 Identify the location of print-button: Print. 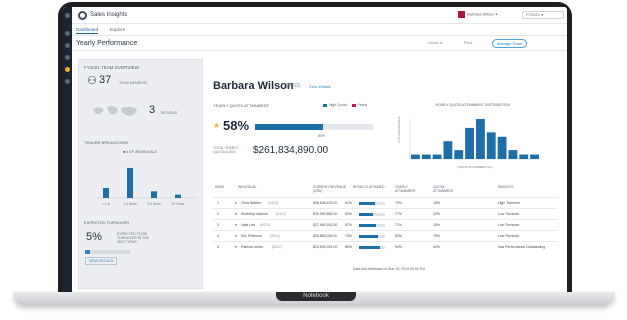
(468, 42).